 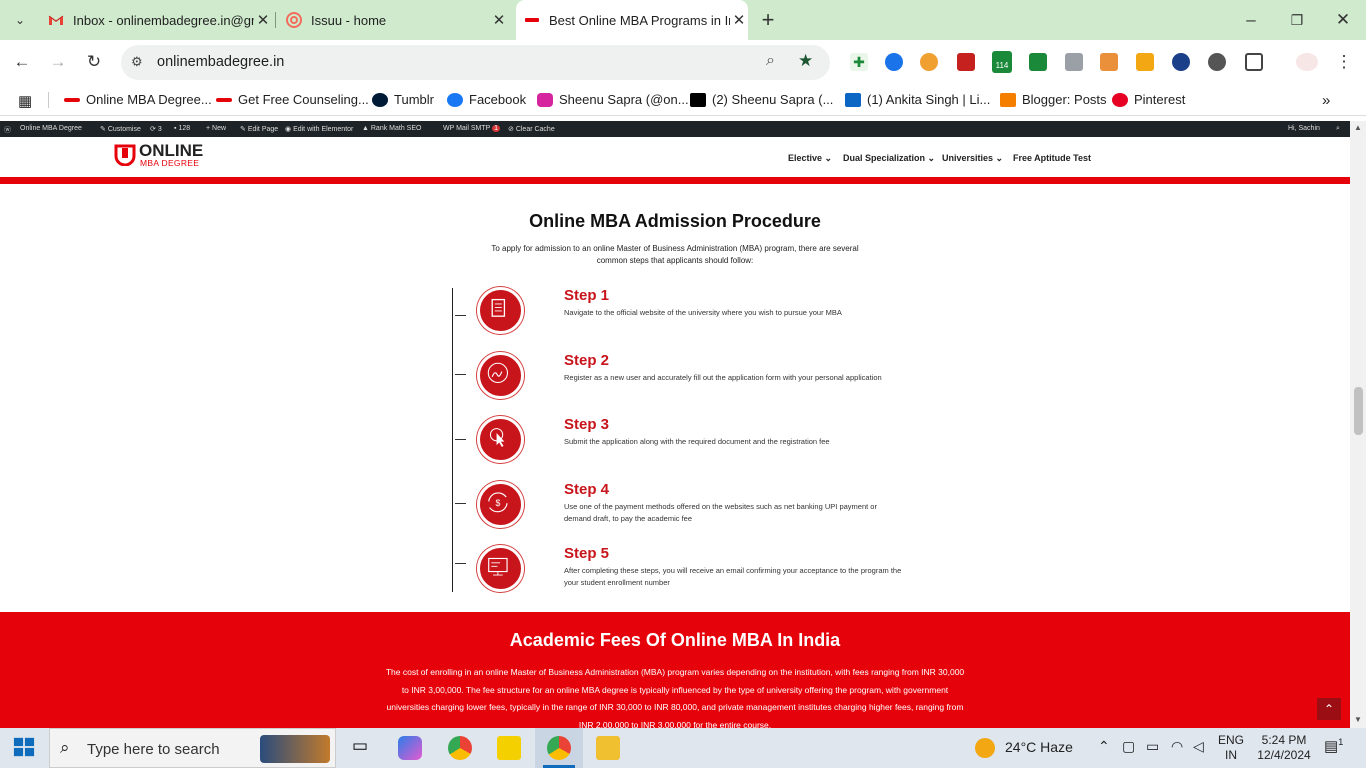 I want to click on apps-grid-icon: ▦, so click(x=25, y=101).